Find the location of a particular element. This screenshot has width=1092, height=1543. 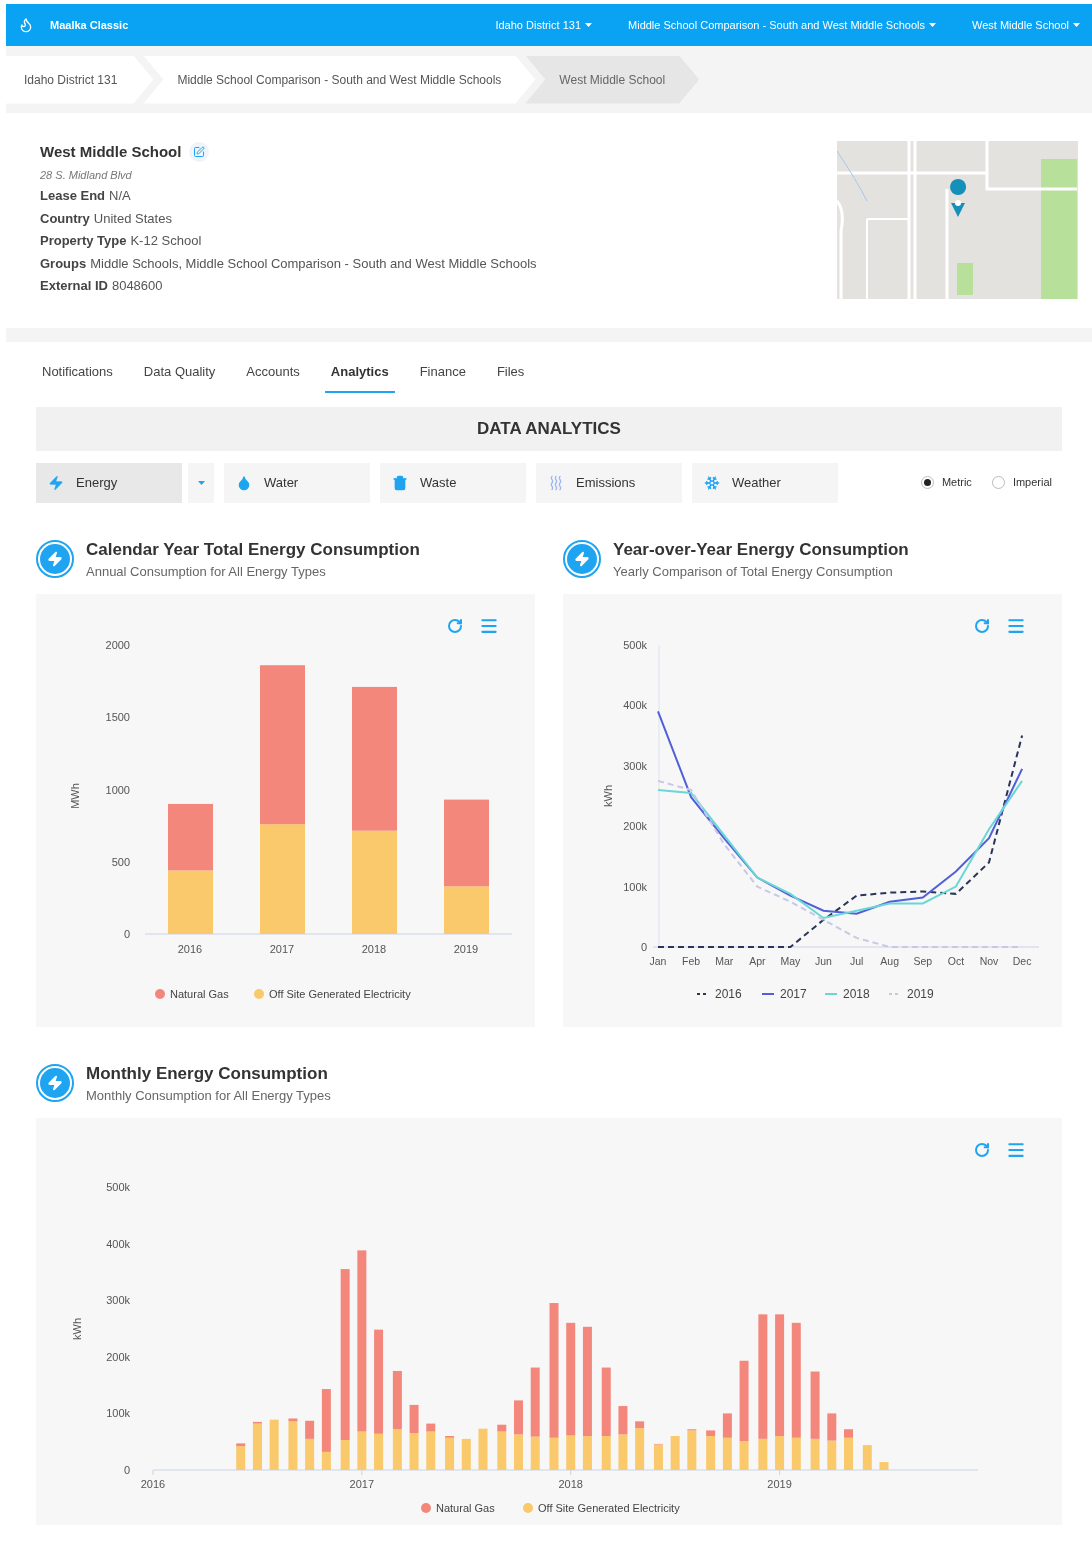

tab: Files is located at coordinates (510, 377).